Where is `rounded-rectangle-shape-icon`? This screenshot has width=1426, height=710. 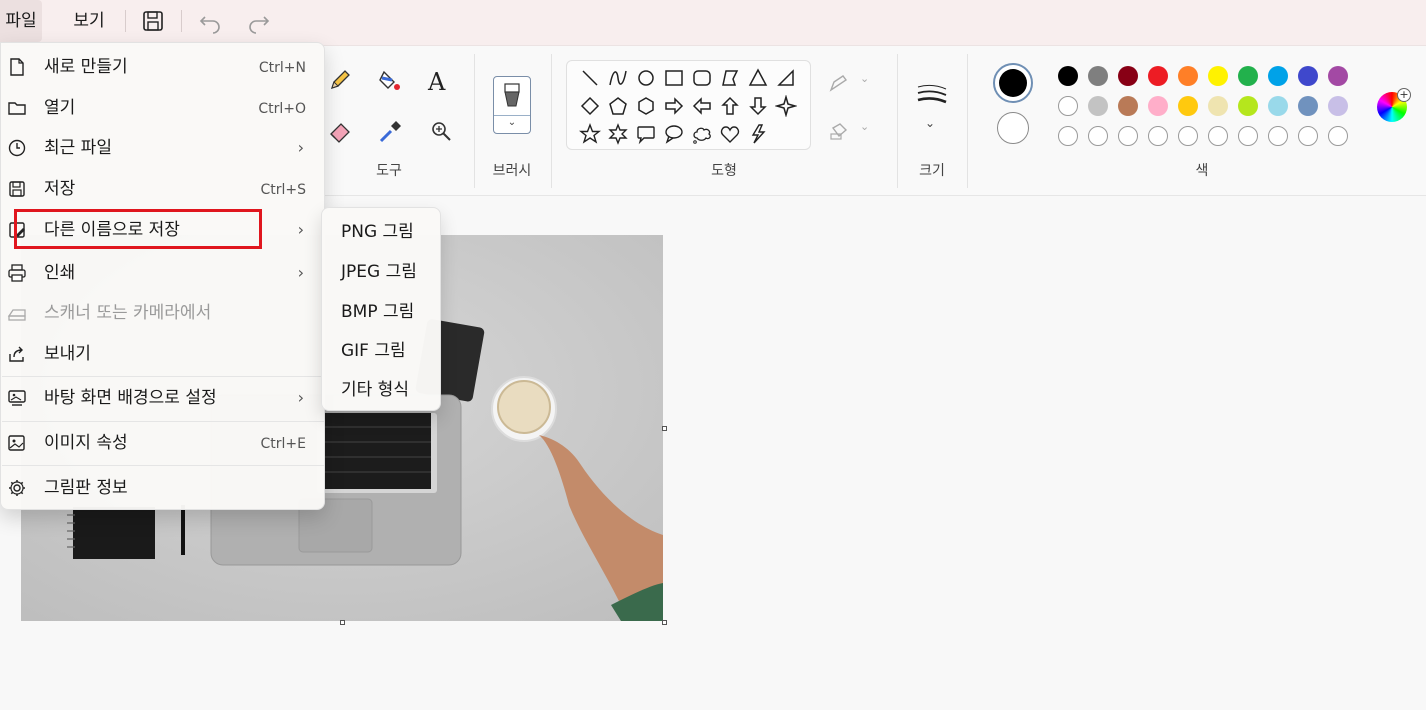 rounded-rectangle-shape-icon is located at coordinates (702, 78).